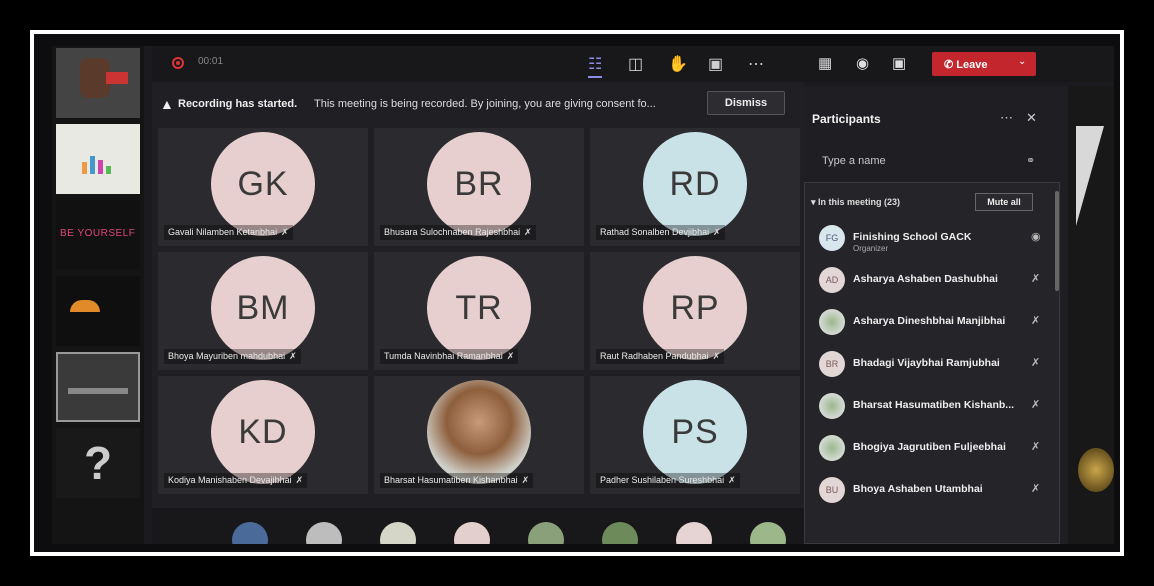 The width and height of the screenshot is (1154, 586). Describe the element at coordinates (695, 187) in the screenshot. I see `participant-tile: RD Rathad Sonalben Devjibhai ✗` at that location.